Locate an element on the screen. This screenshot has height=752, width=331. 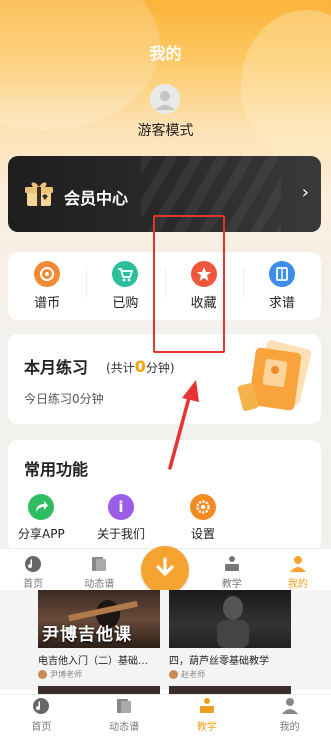
video-meta: 尹博老师 is located at coordinates (99, 674).